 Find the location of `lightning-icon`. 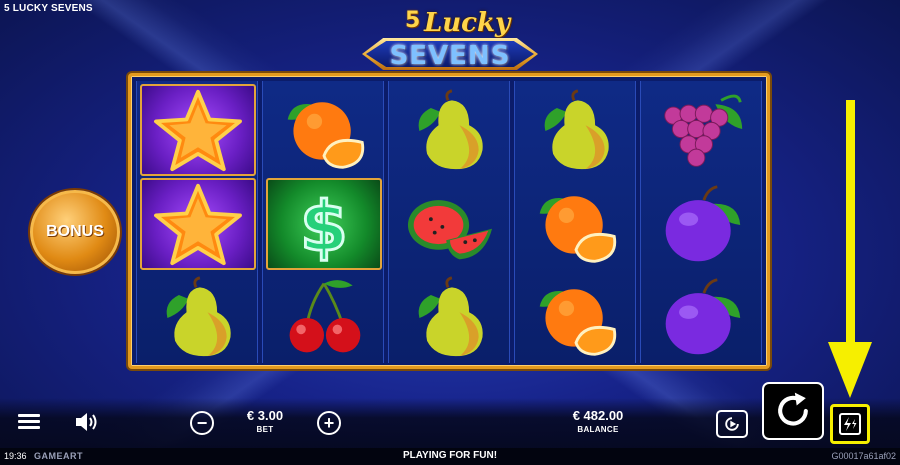

lightning-icon is located at coordinates (850, 424).